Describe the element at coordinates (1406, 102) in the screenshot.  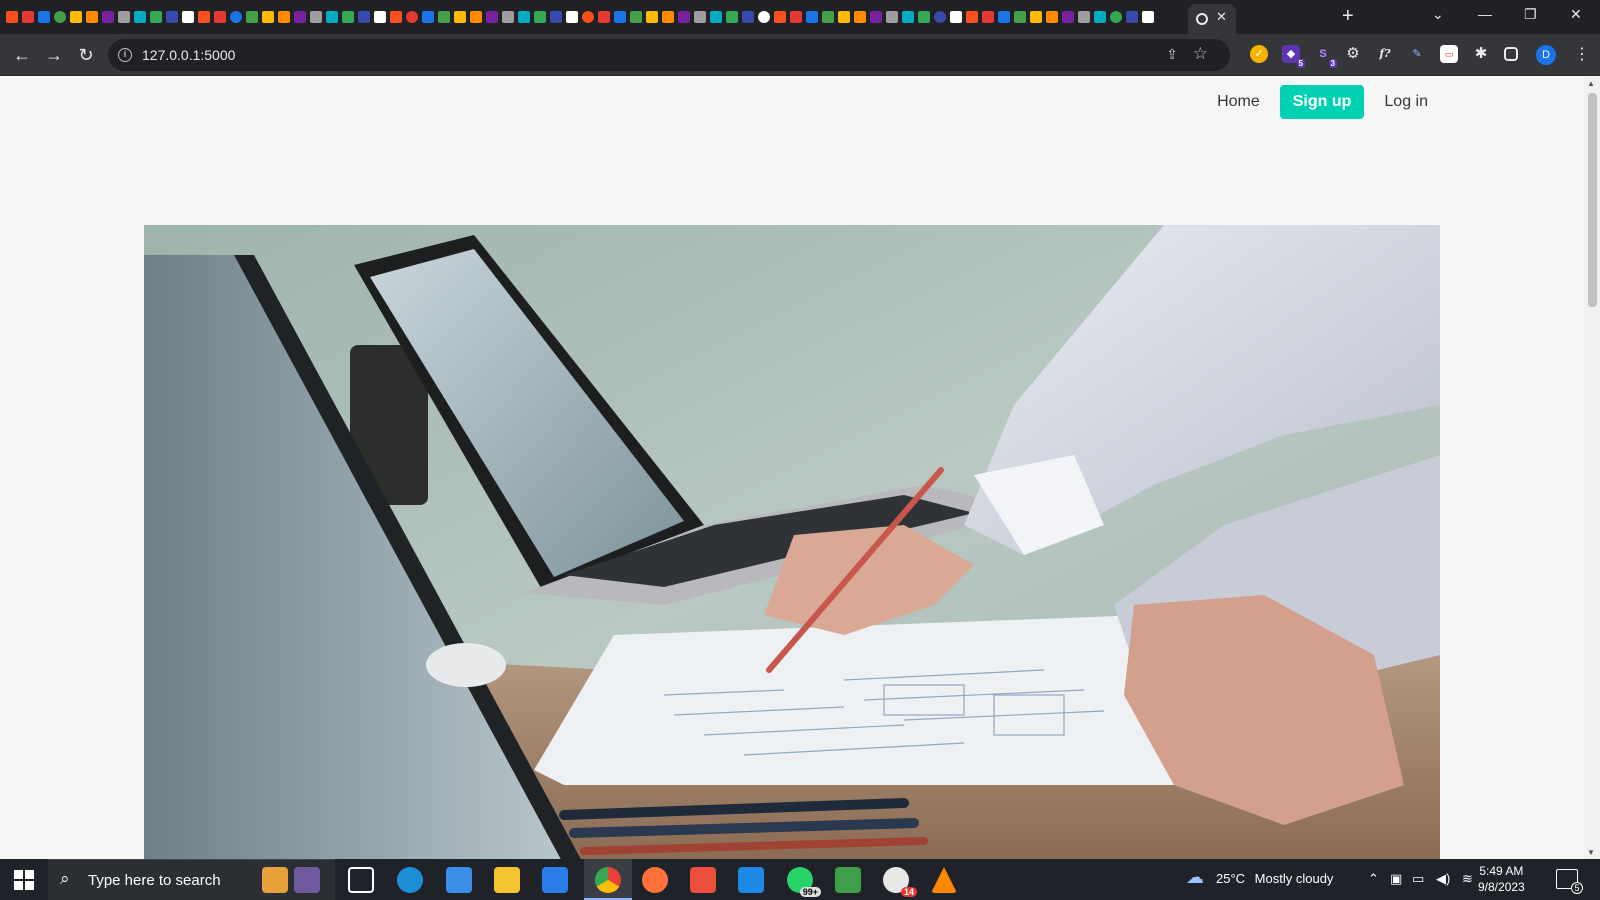
I see `nav-login-link: Log in` at that location.